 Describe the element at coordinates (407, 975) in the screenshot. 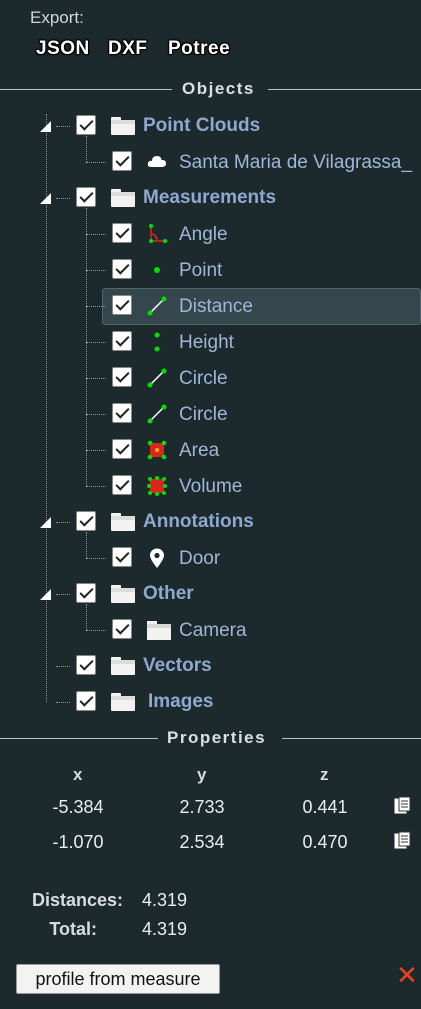

I see `close-icon: ✕` at that location.